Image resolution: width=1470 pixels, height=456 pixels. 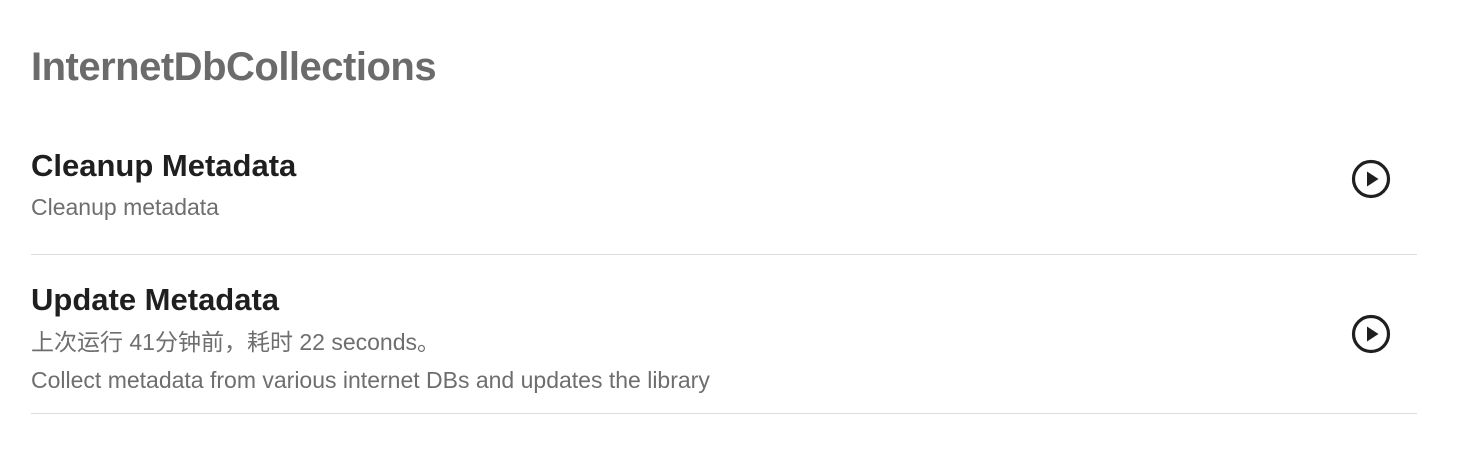 What do you see at coordinates (234, 67) in the screenshot?
I see `section-title: InternetDbCollections` at bounding box center [234, 67].